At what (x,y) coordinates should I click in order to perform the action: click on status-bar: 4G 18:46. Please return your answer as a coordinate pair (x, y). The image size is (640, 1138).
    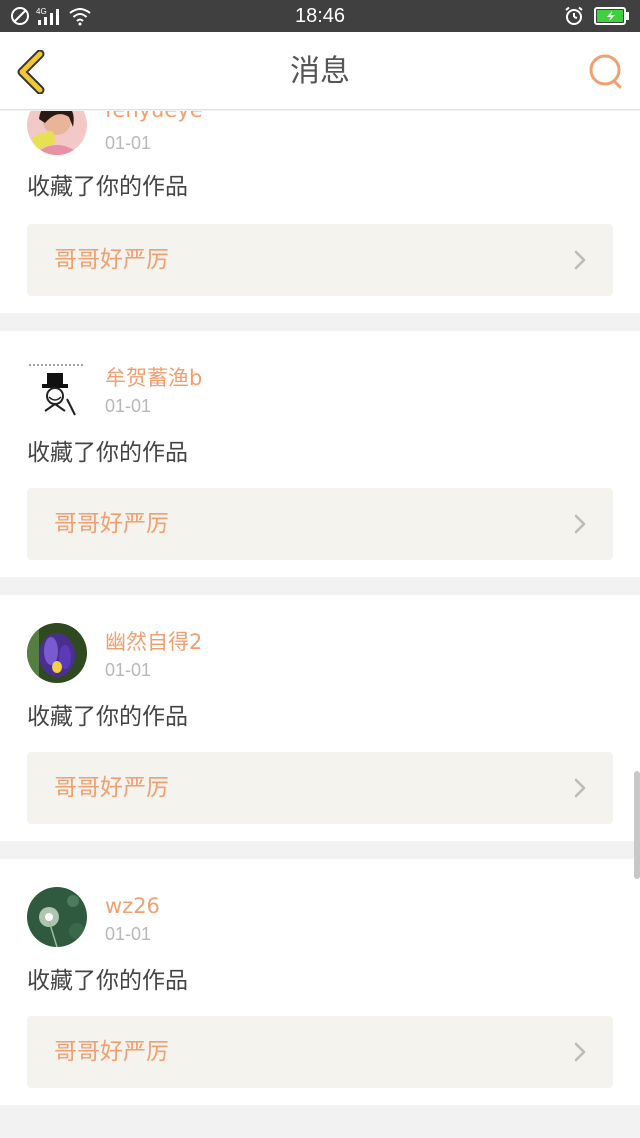
    Looking at the image, I should click on (320, 16).